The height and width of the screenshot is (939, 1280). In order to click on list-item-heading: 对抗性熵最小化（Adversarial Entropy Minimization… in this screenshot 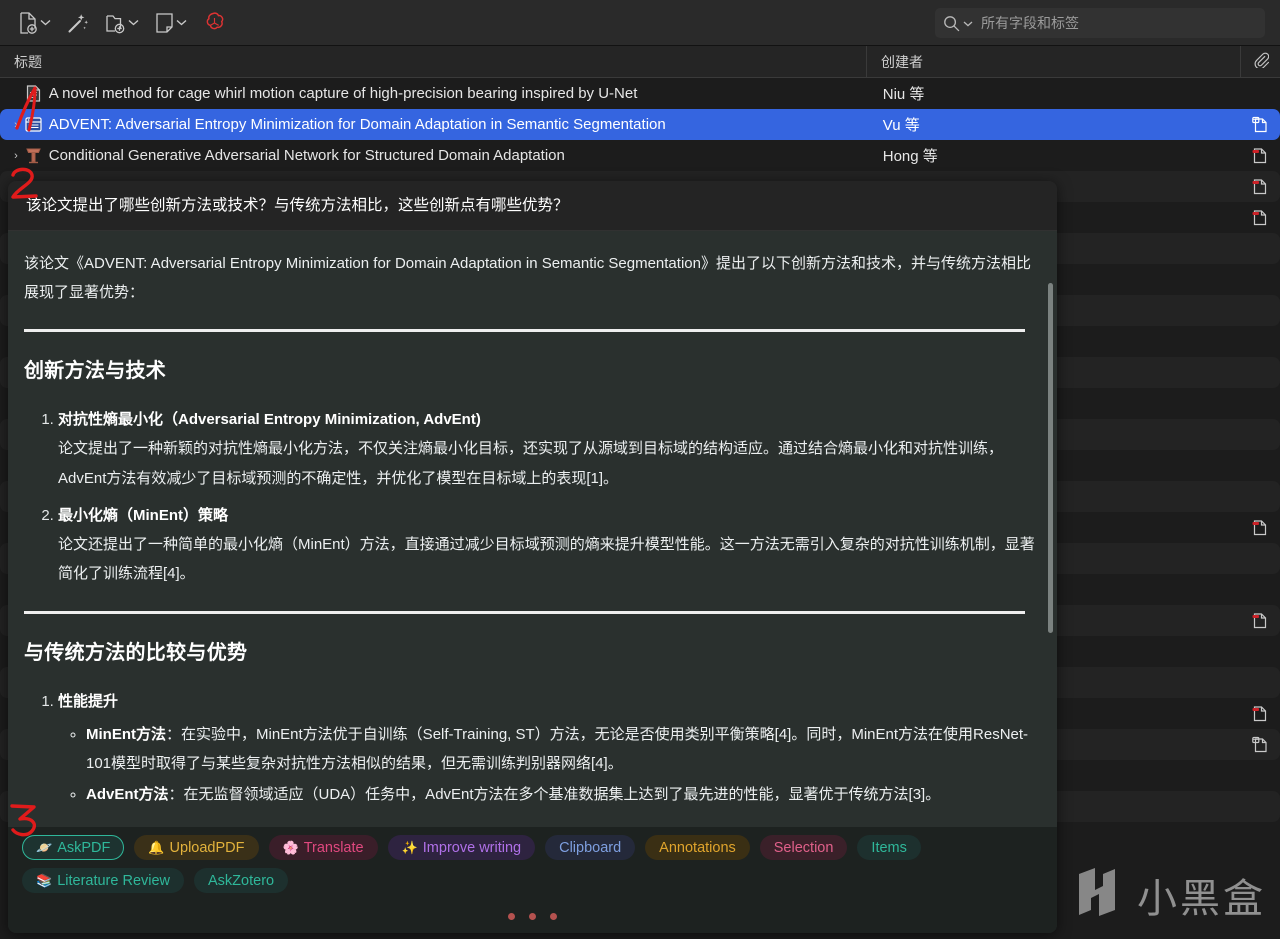, I will do `click(269, 420)`.